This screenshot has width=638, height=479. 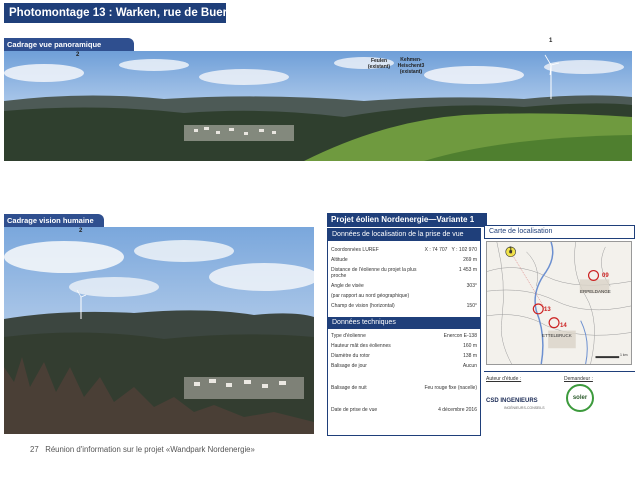 What do you see at coordinates (464, 250) in the screenshot?
I see `coord-y: Y : 102 970` at bounding box center [464, 250].